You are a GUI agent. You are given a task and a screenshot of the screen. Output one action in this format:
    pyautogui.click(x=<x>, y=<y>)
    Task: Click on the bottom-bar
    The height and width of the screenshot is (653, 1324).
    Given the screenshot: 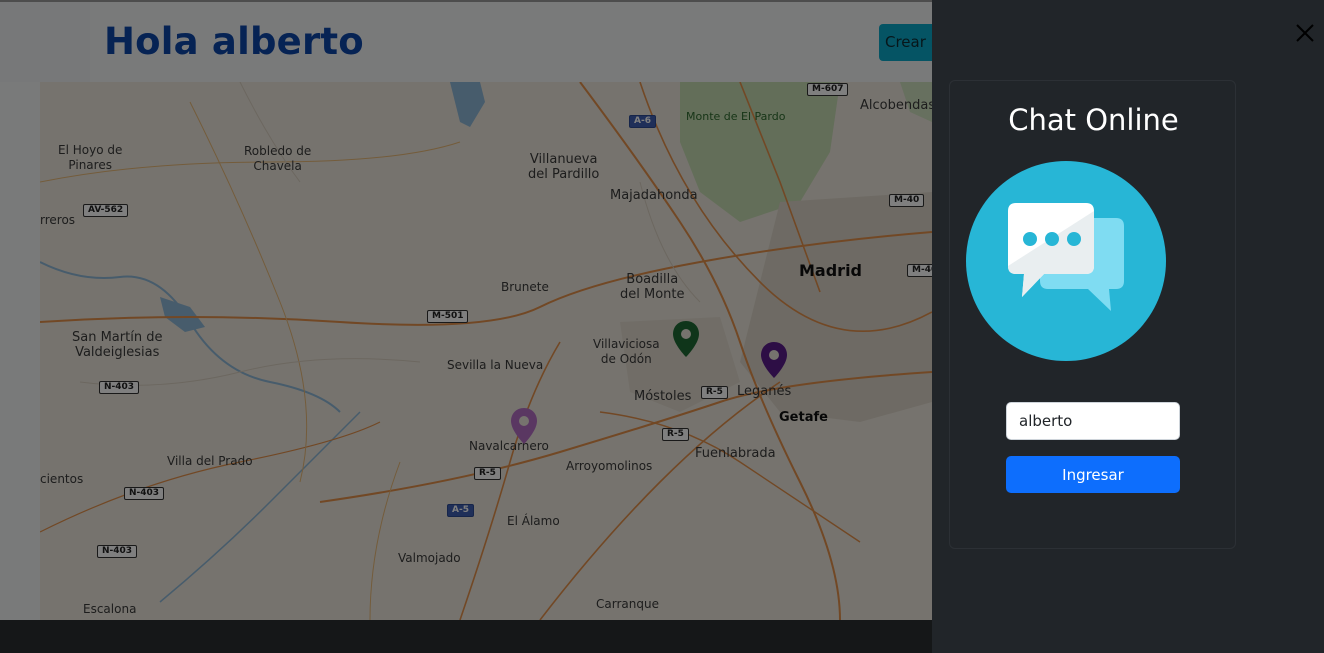 What is the action you would take?
    pyautogui.click(x=466, y=636)
    